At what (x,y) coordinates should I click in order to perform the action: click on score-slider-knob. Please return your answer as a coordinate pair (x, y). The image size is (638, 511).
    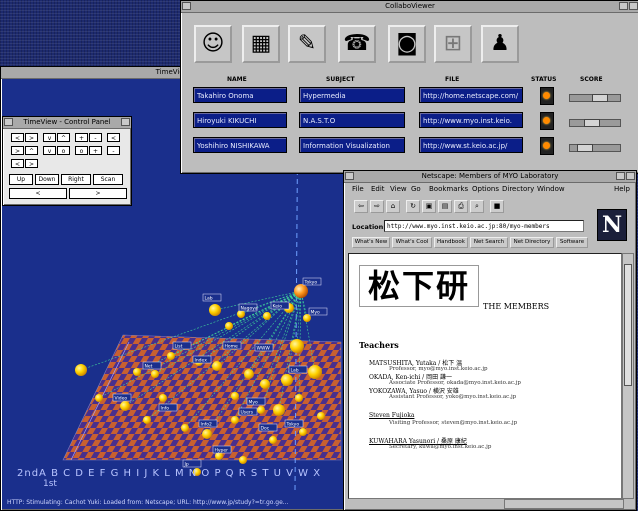
    Looking at the image, I should click on (600, 98).